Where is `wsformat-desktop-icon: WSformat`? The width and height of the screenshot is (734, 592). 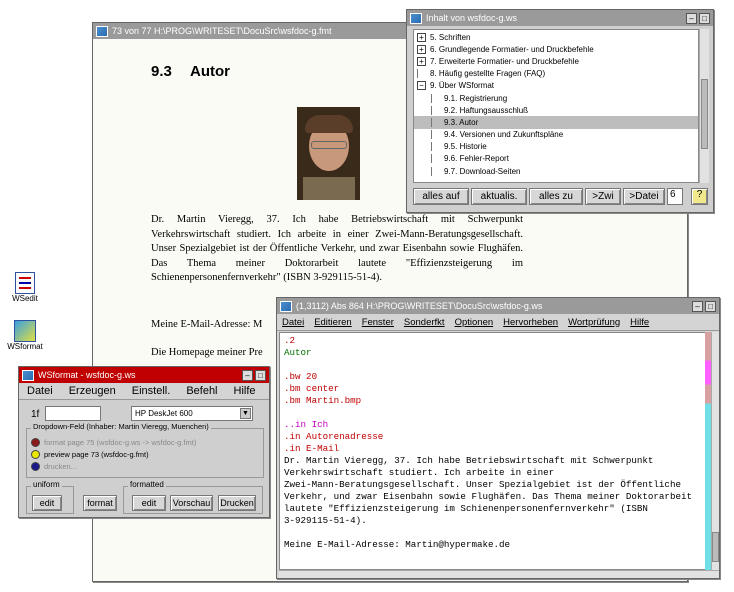
wsformat-desktop-icon: WSformat is located at coordinates (25, 335).